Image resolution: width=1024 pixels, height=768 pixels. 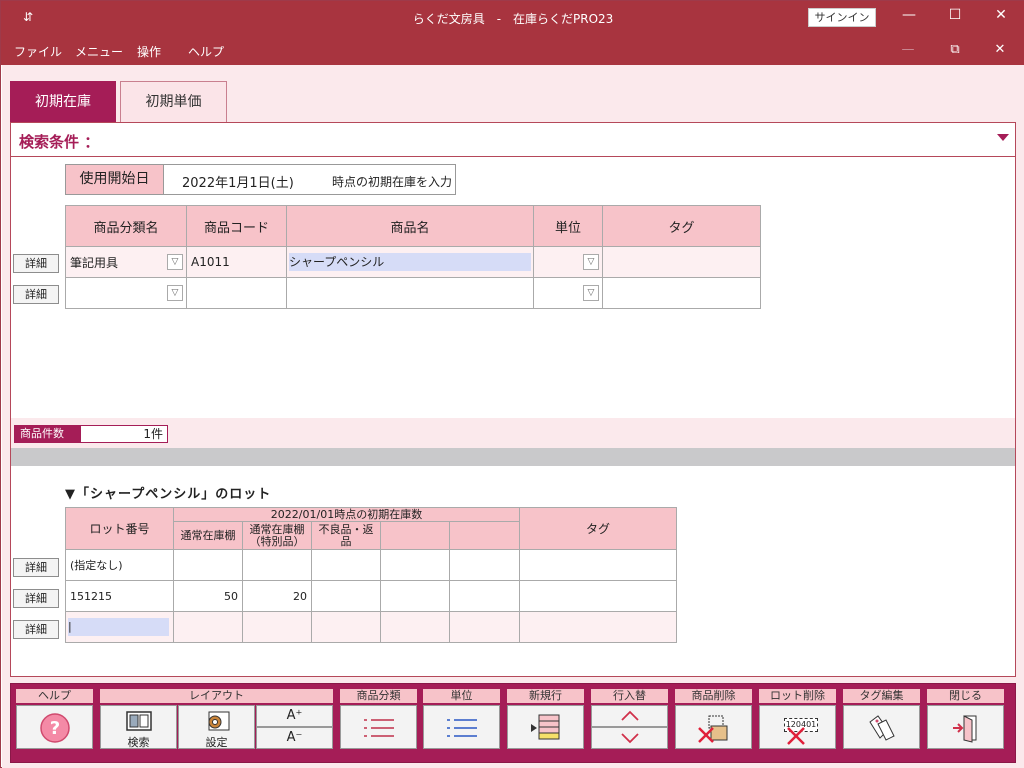 What do you see at coordinates (208, 596) in the screenshot?
I see `normal-cell: 50` at bounding box center [208, 596].